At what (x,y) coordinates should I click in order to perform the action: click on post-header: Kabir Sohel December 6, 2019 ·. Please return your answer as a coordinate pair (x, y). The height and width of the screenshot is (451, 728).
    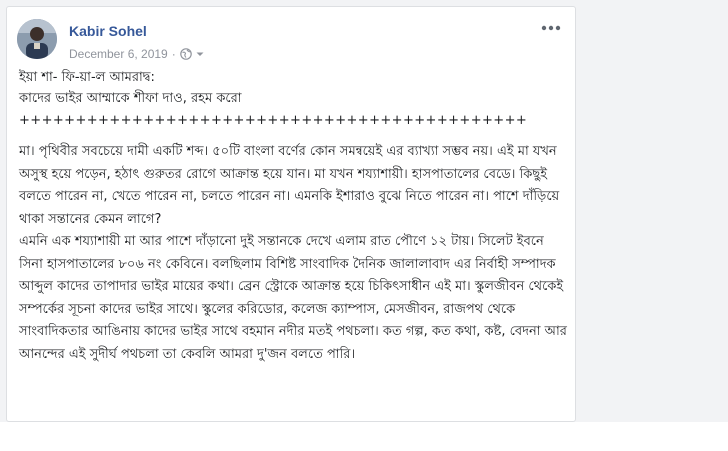
    Looking at the image, I should click on (291, 37).